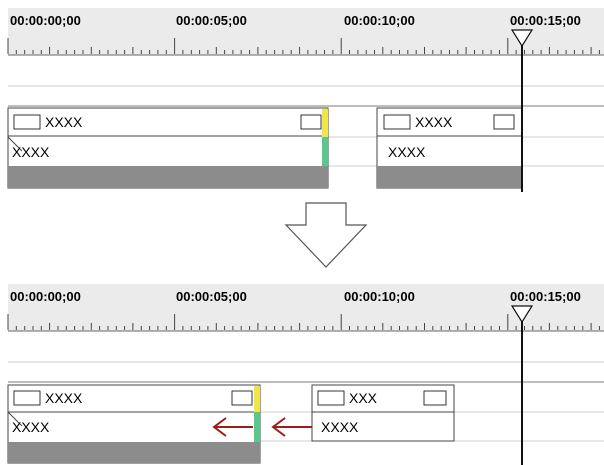 The image size is (604, 465). What do you see at coordinates (383, 413) in the screenshot?
I see `clip: XXX XXXX` at bounding box center [383, 413].